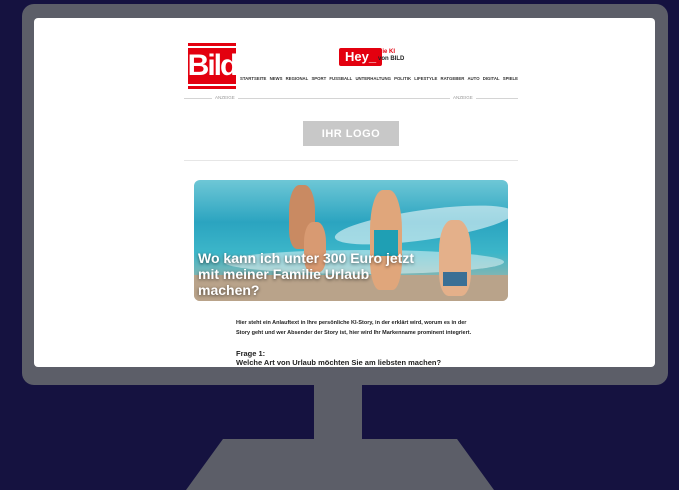 This screenshot has height=490, width=679. What do you see at coordinates (351, 160) in the screenshot?
I see `section-divider` at bounding box center [351, 160].